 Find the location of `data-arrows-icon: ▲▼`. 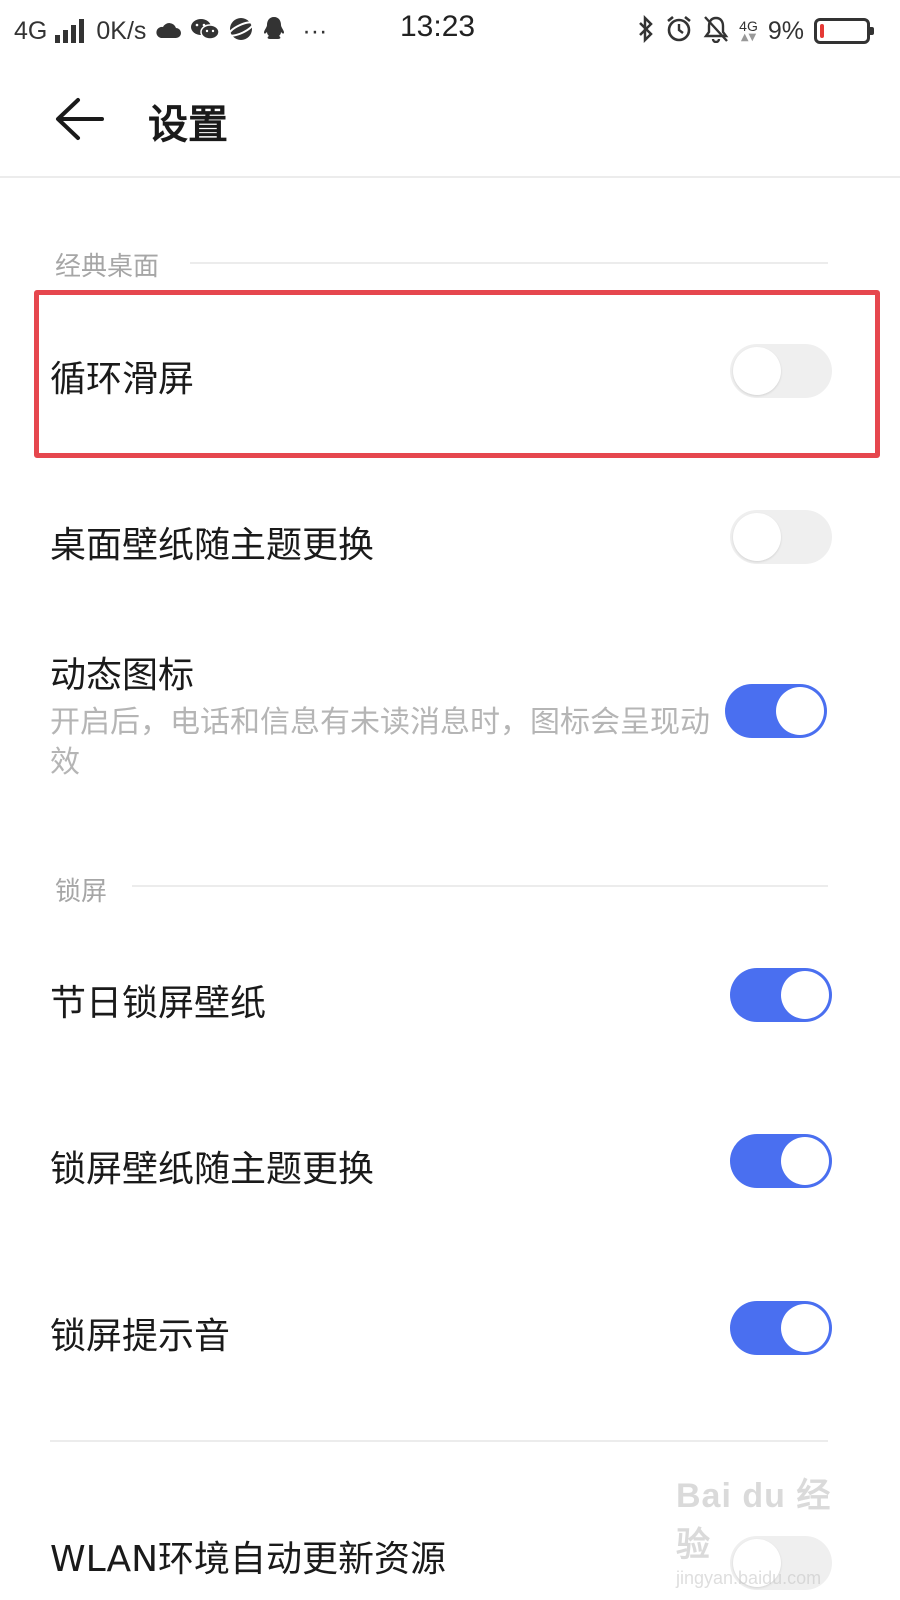

data-arrows-icon: ▲▼ is located at coordinates (748, 37).